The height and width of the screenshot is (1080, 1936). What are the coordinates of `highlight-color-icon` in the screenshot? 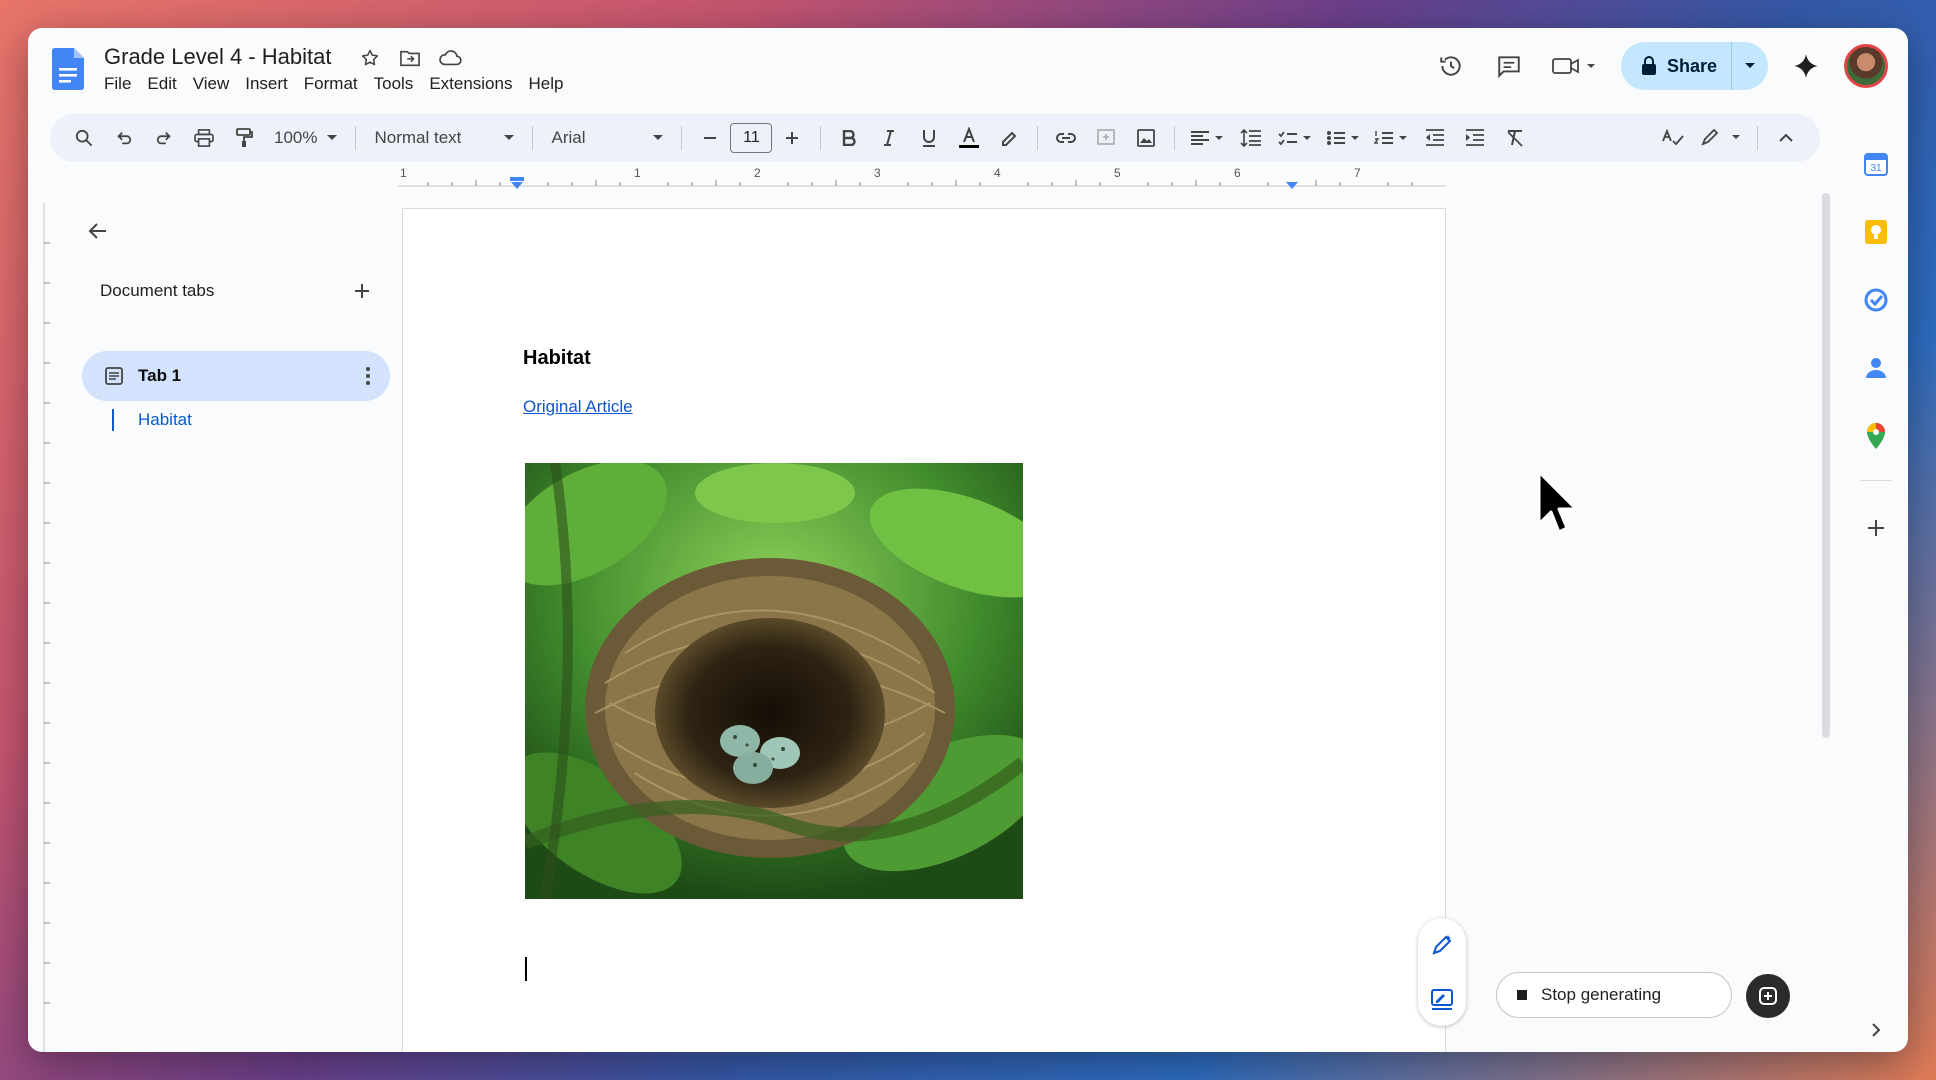 It's located at (1009, 138).